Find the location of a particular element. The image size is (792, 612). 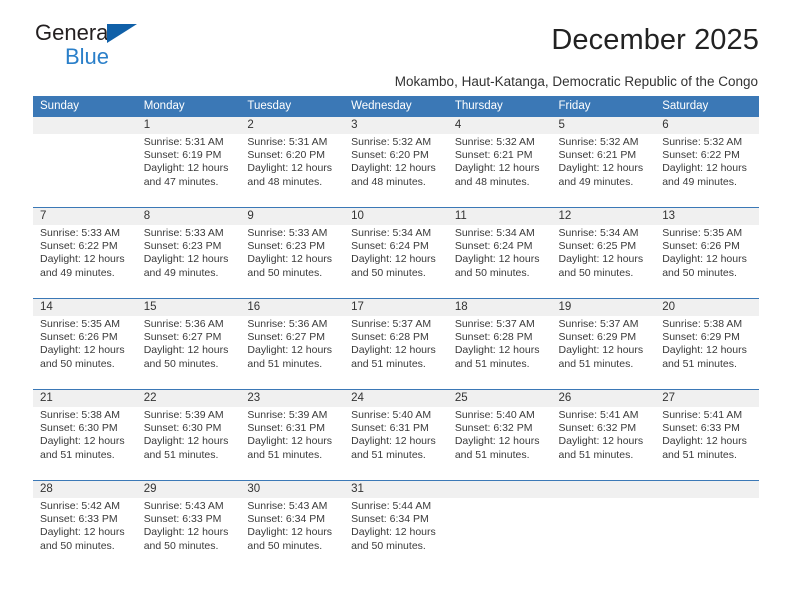

day-number-cell: 14 is located at coordinates (85, 307).